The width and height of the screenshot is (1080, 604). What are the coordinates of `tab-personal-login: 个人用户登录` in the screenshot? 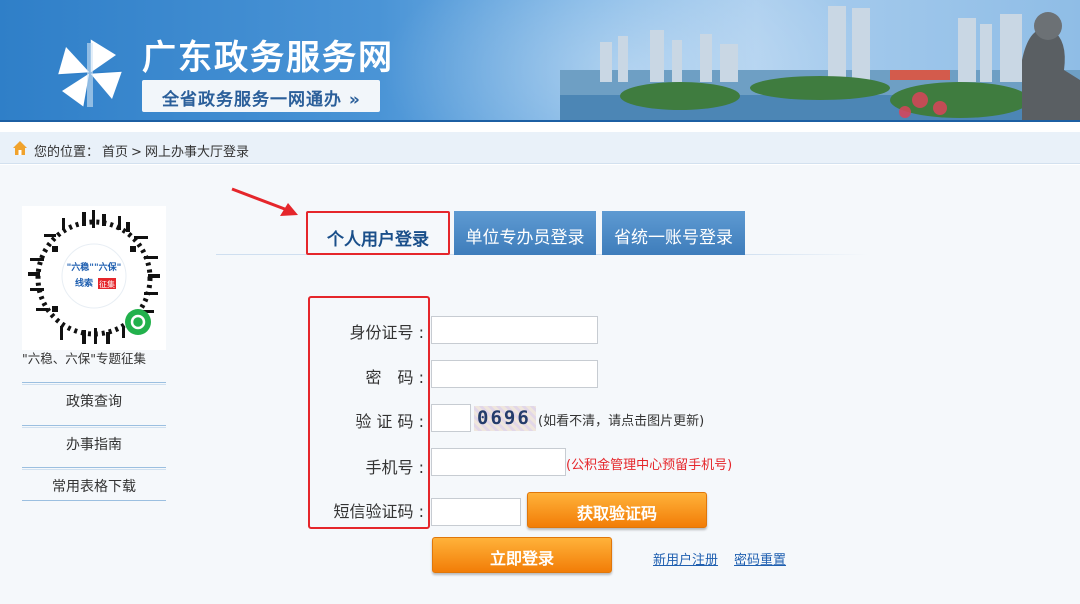 It's located at (378, 233).